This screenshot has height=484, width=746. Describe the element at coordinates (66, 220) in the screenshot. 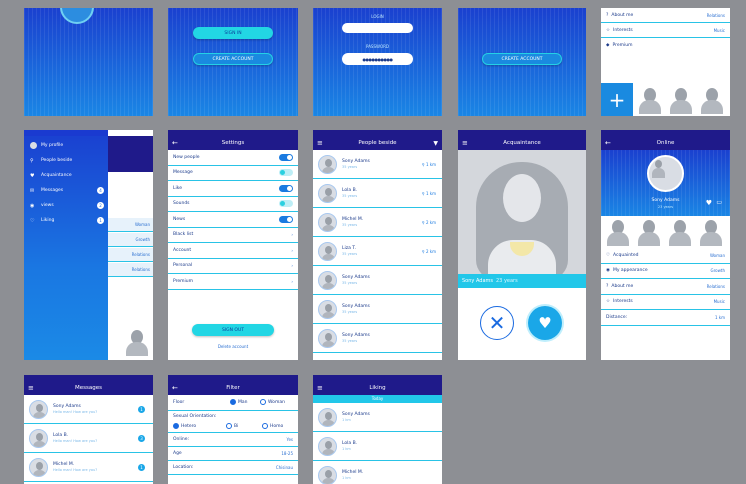

I see `menu-item-liking: ♡ Liking 1` at that location.